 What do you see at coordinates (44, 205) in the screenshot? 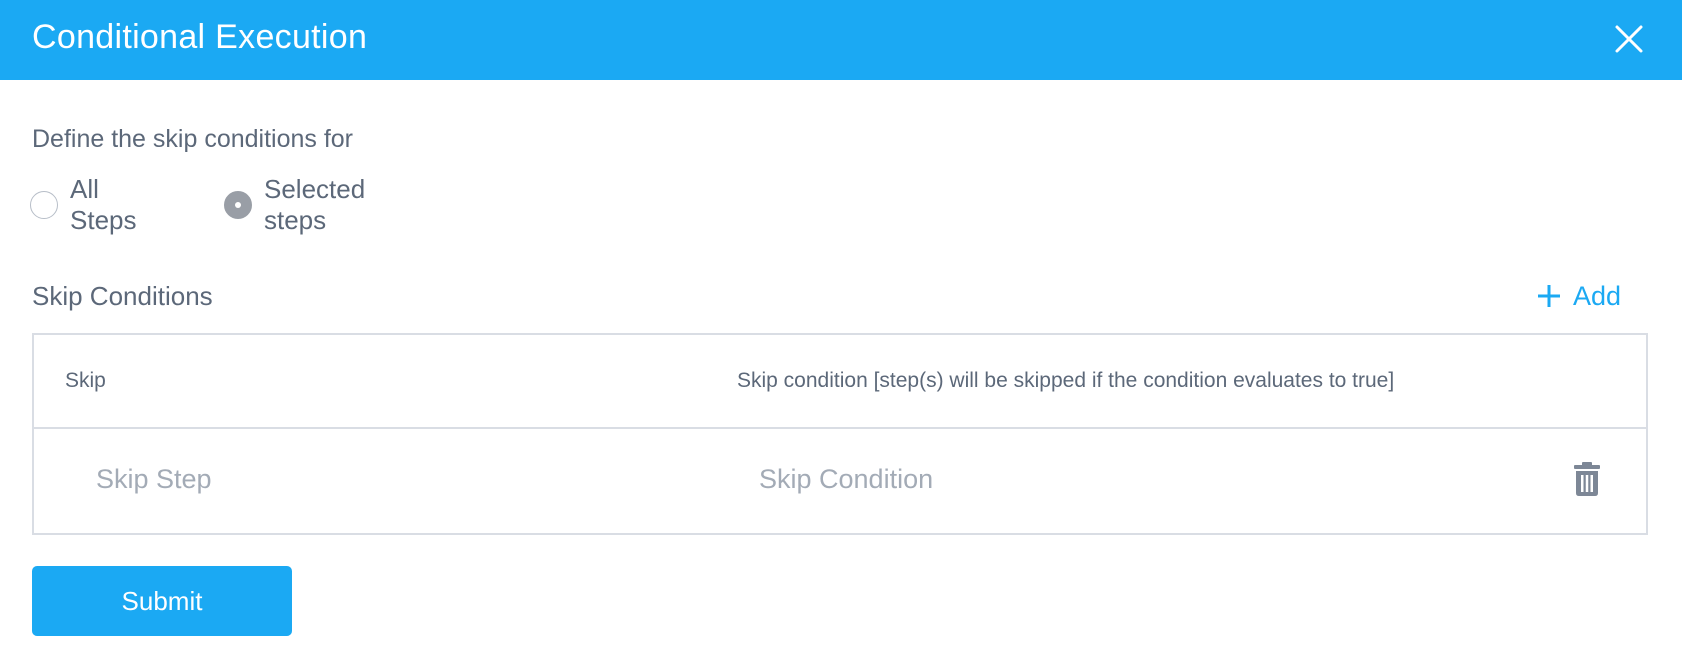
I see `radio-circle-unchecked` at bounding box center [44, 205].